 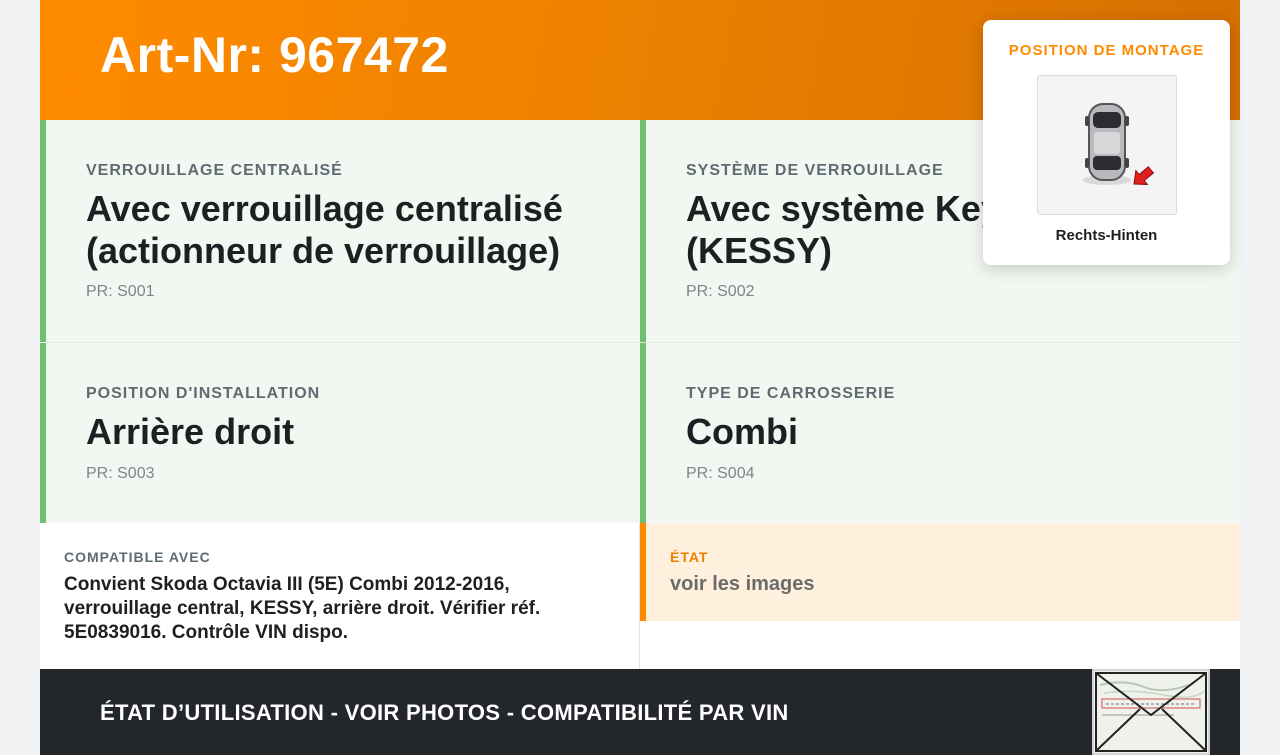 I want to click on popup-title: POSITION DE MONTAGE, so click(x=1106, y=50).